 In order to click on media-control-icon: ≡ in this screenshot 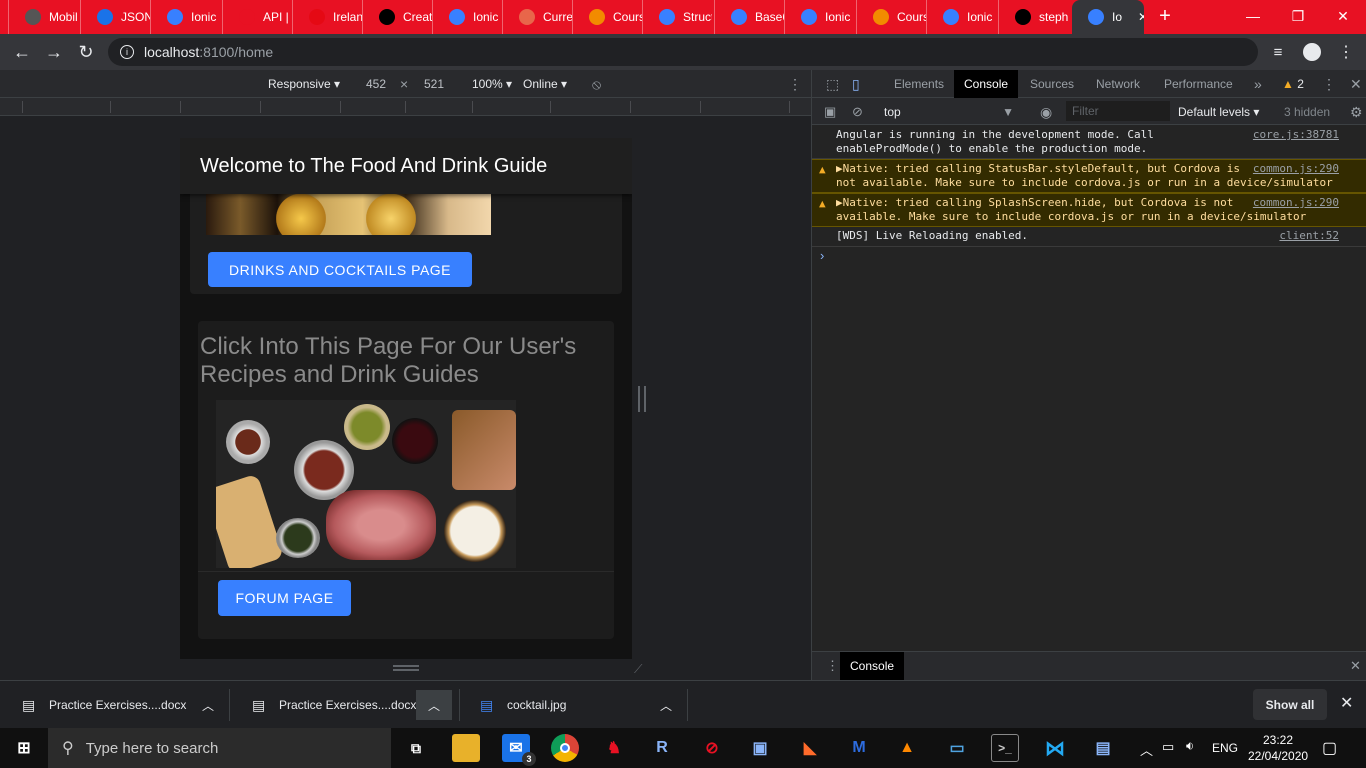, I will do `click(1278, 52)`.